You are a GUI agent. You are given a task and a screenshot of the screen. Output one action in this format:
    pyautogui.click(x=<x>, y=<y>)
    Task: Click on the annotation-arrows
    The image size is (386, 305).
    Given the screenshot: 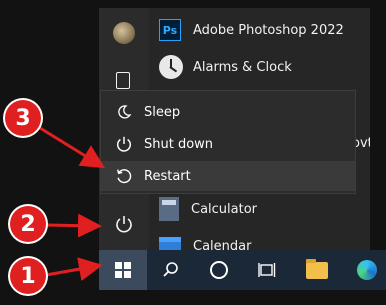 What is the action you would take?
    pyautogui.click(x=72, y=203)
    